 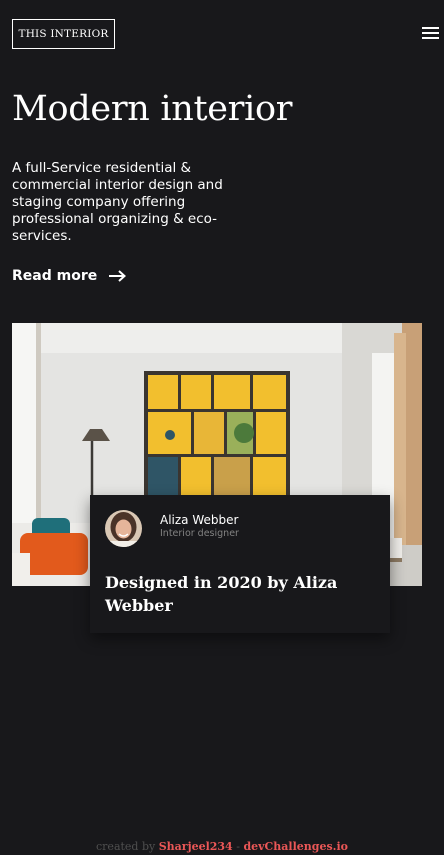 What do you see at coordinates (196, 846) in the screenshot?
I see `footer-author-link: Sharjeel234` at bounding box center [196, 846].